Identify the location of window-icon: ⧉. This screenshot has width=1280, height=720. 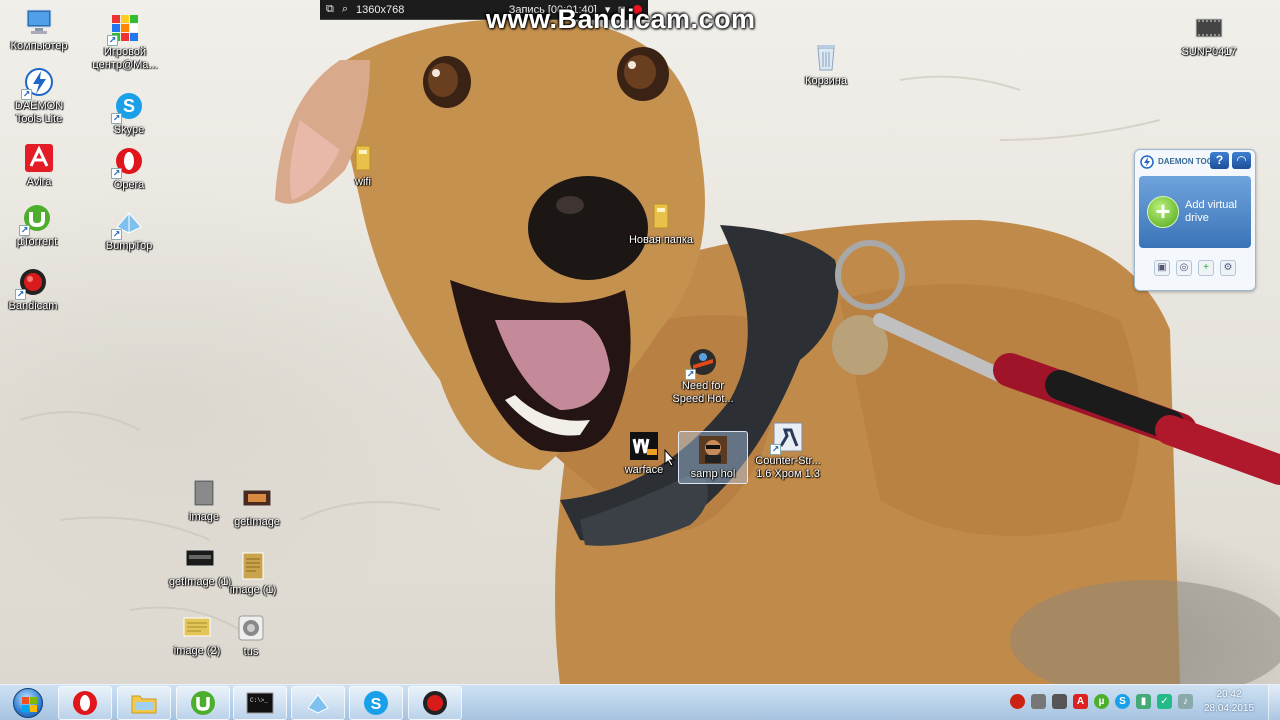
(330, 9).